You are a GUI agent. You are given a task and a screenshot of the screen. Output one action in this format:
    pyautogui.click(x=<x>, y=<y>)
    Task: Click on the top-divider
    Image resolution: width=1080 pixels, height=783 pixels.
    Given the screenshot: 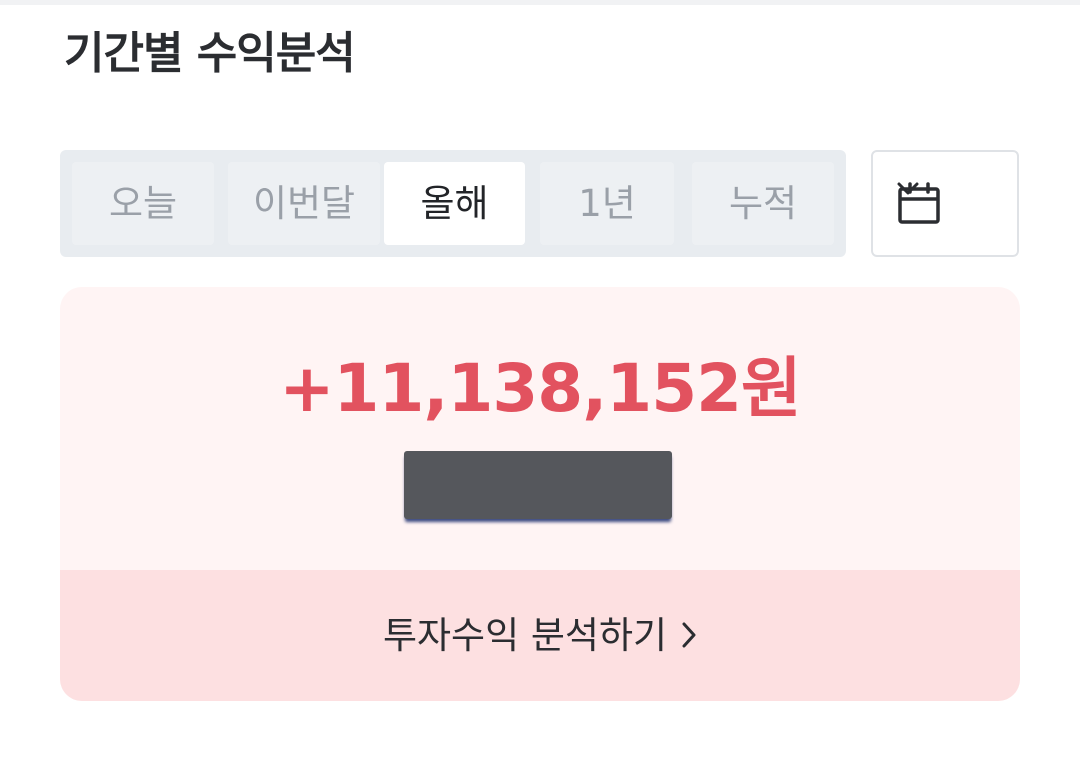 What is the action you would take?
    pyautogui.click(x=540, y=2)
    